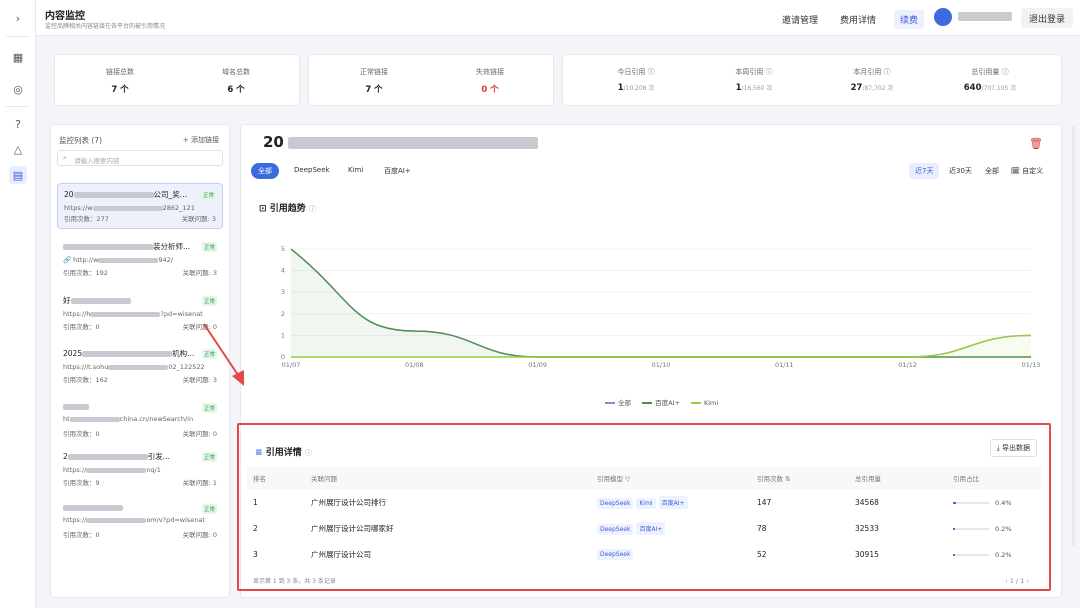  Describe the element at coordinates (1036, 143) in the screenshot. I see `trash-icon: 🗑` at that location.